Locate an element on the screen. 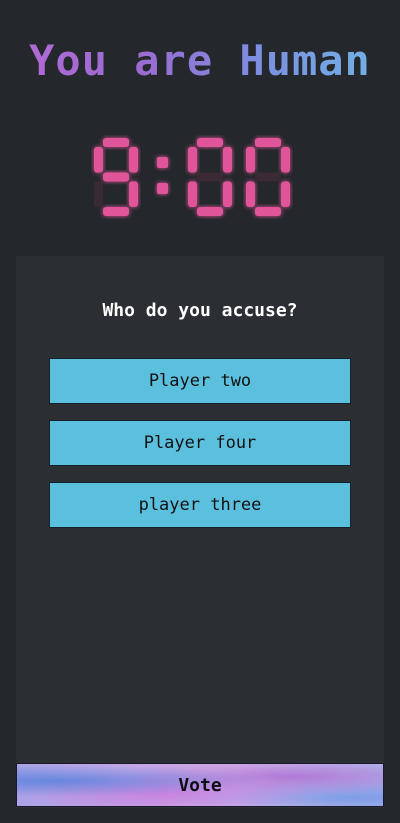  countdown-timer is located at coordinates (200, 177).